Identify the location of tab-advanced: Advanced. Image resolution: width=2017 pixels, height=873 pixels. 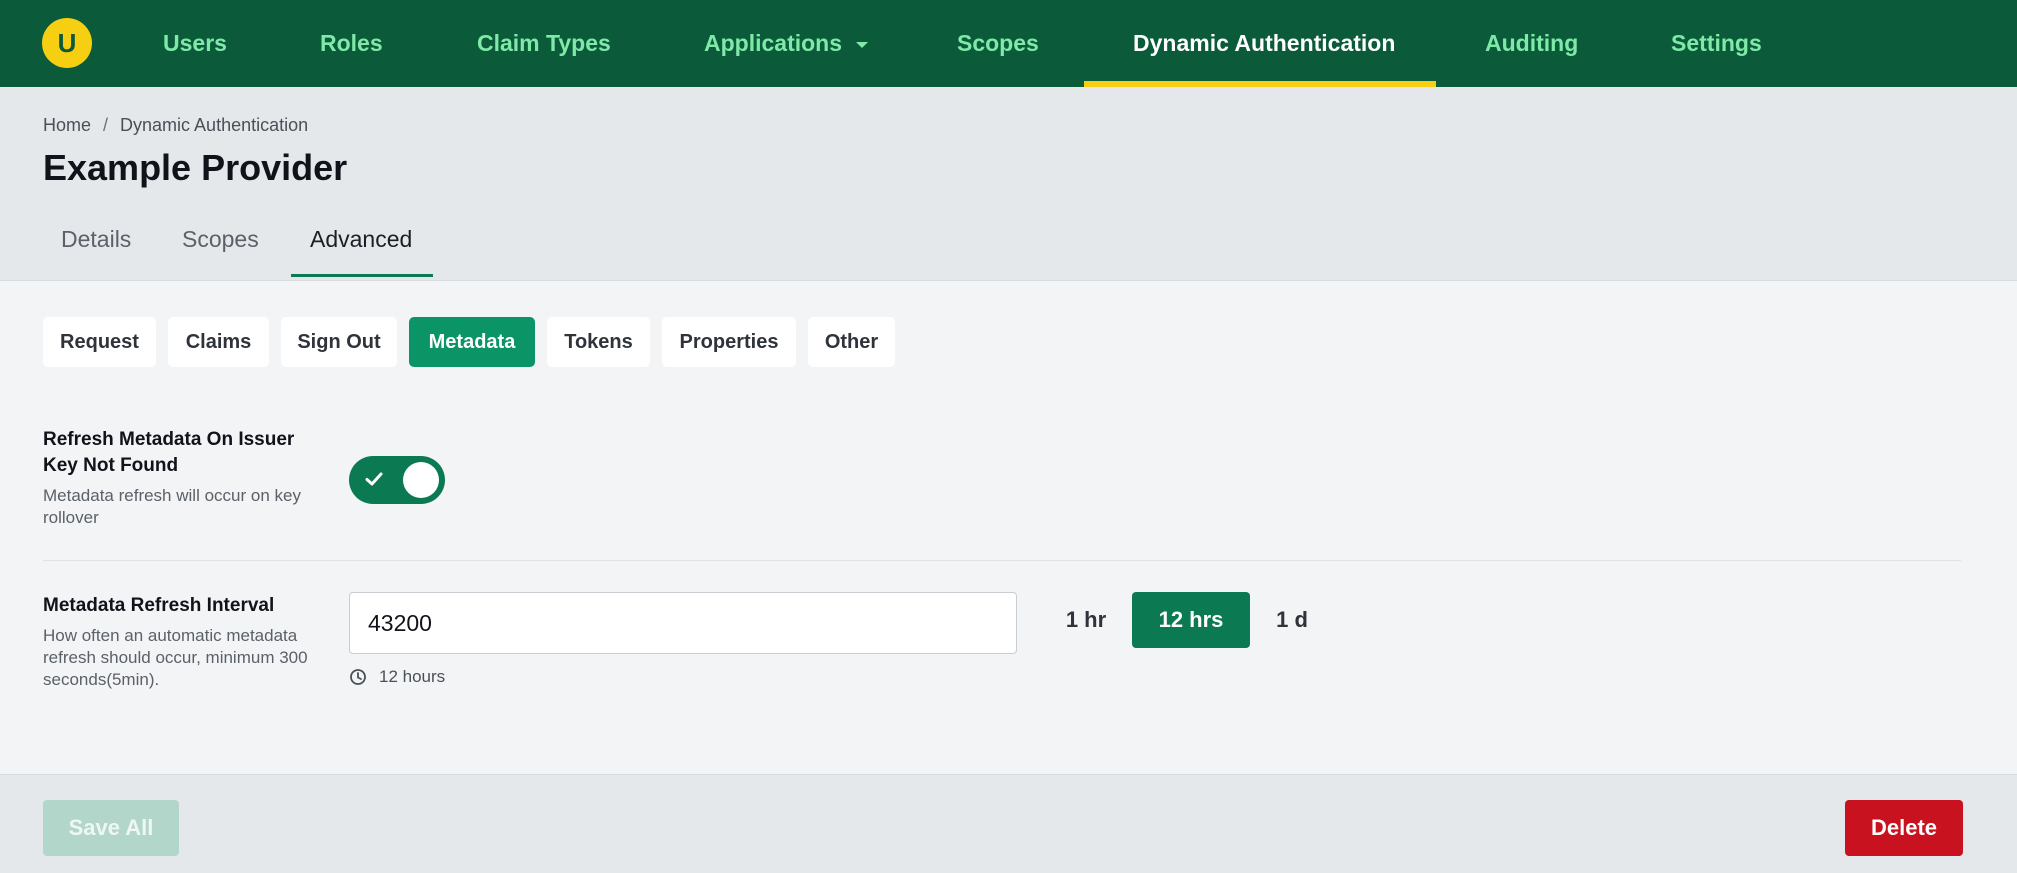
(361, 239).